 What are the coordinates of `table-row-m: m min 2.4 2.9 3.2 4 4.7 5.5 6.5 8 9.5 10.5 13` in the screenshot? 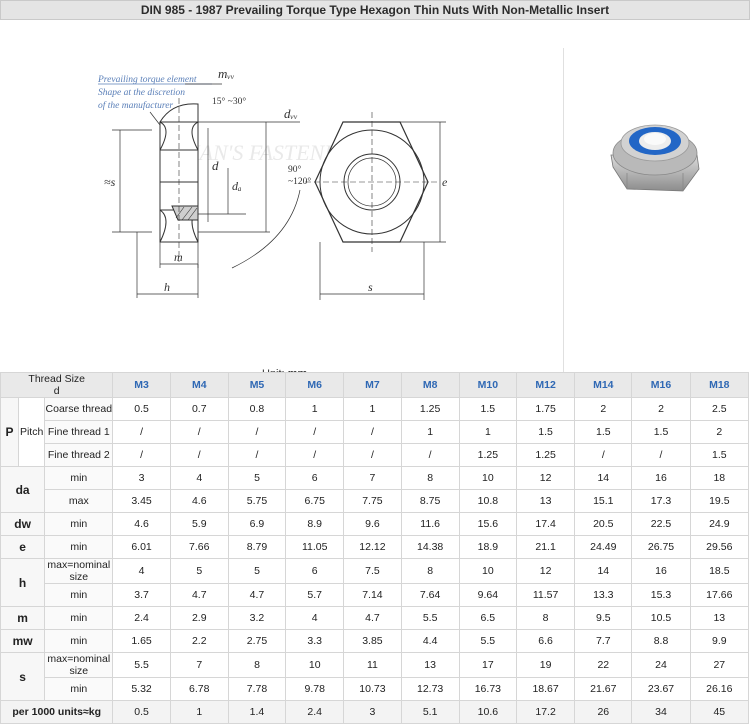 It's located at (375, 618).